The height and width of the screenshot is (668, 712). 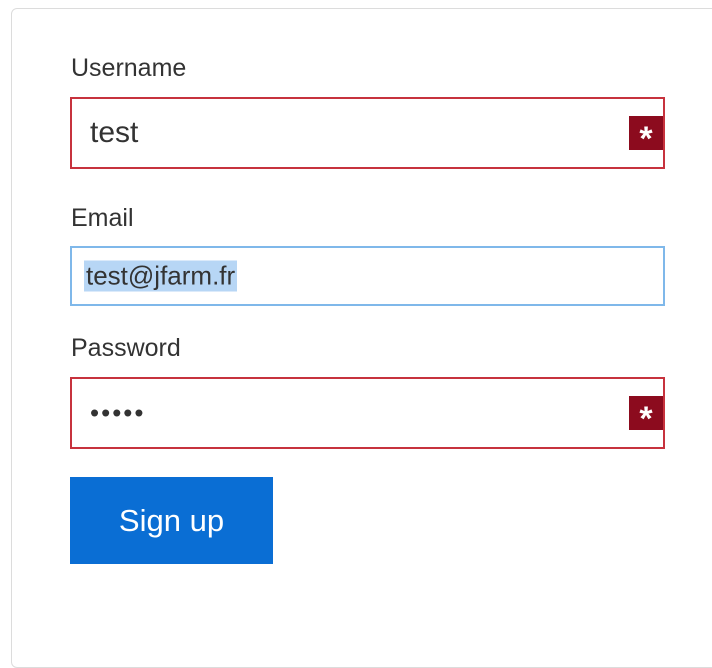 What do you see at coordinates (367, 276) in the screenshot?
I see `email-input: test@jfarm.fr` at bounding box center [367, 276].